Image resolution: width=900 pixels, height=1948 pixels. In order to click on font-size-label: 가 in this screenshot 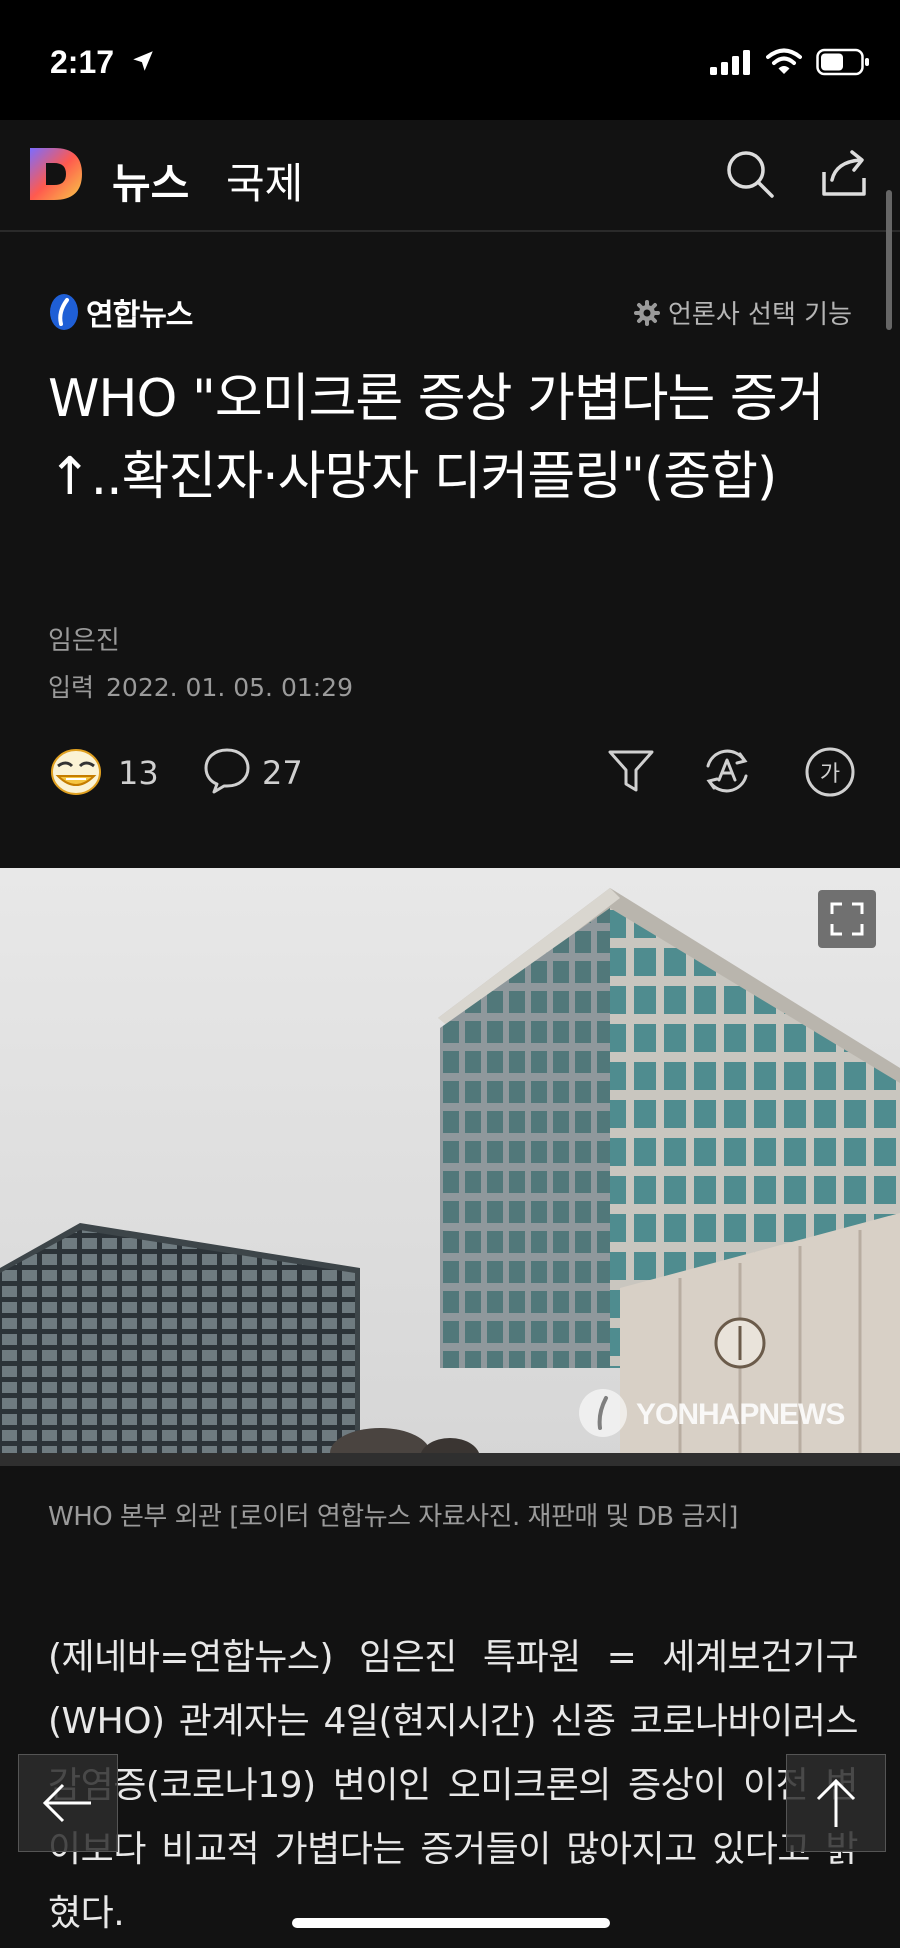, I will do `click(830, 774)`.